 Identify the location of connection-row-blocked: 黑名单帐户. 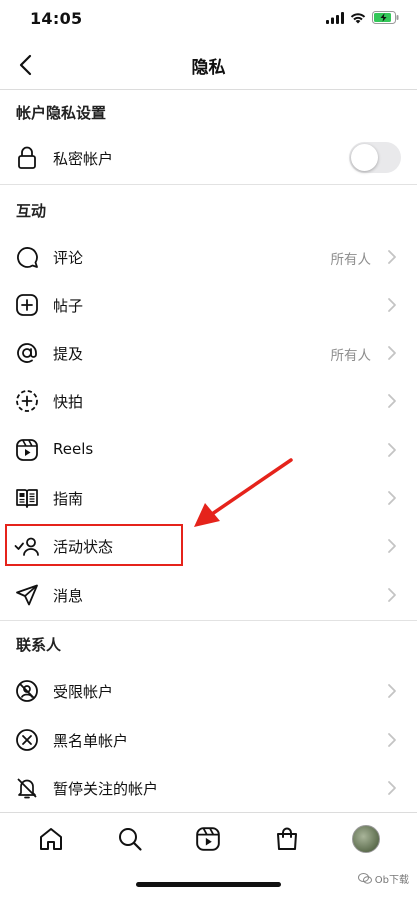
(208, 740).